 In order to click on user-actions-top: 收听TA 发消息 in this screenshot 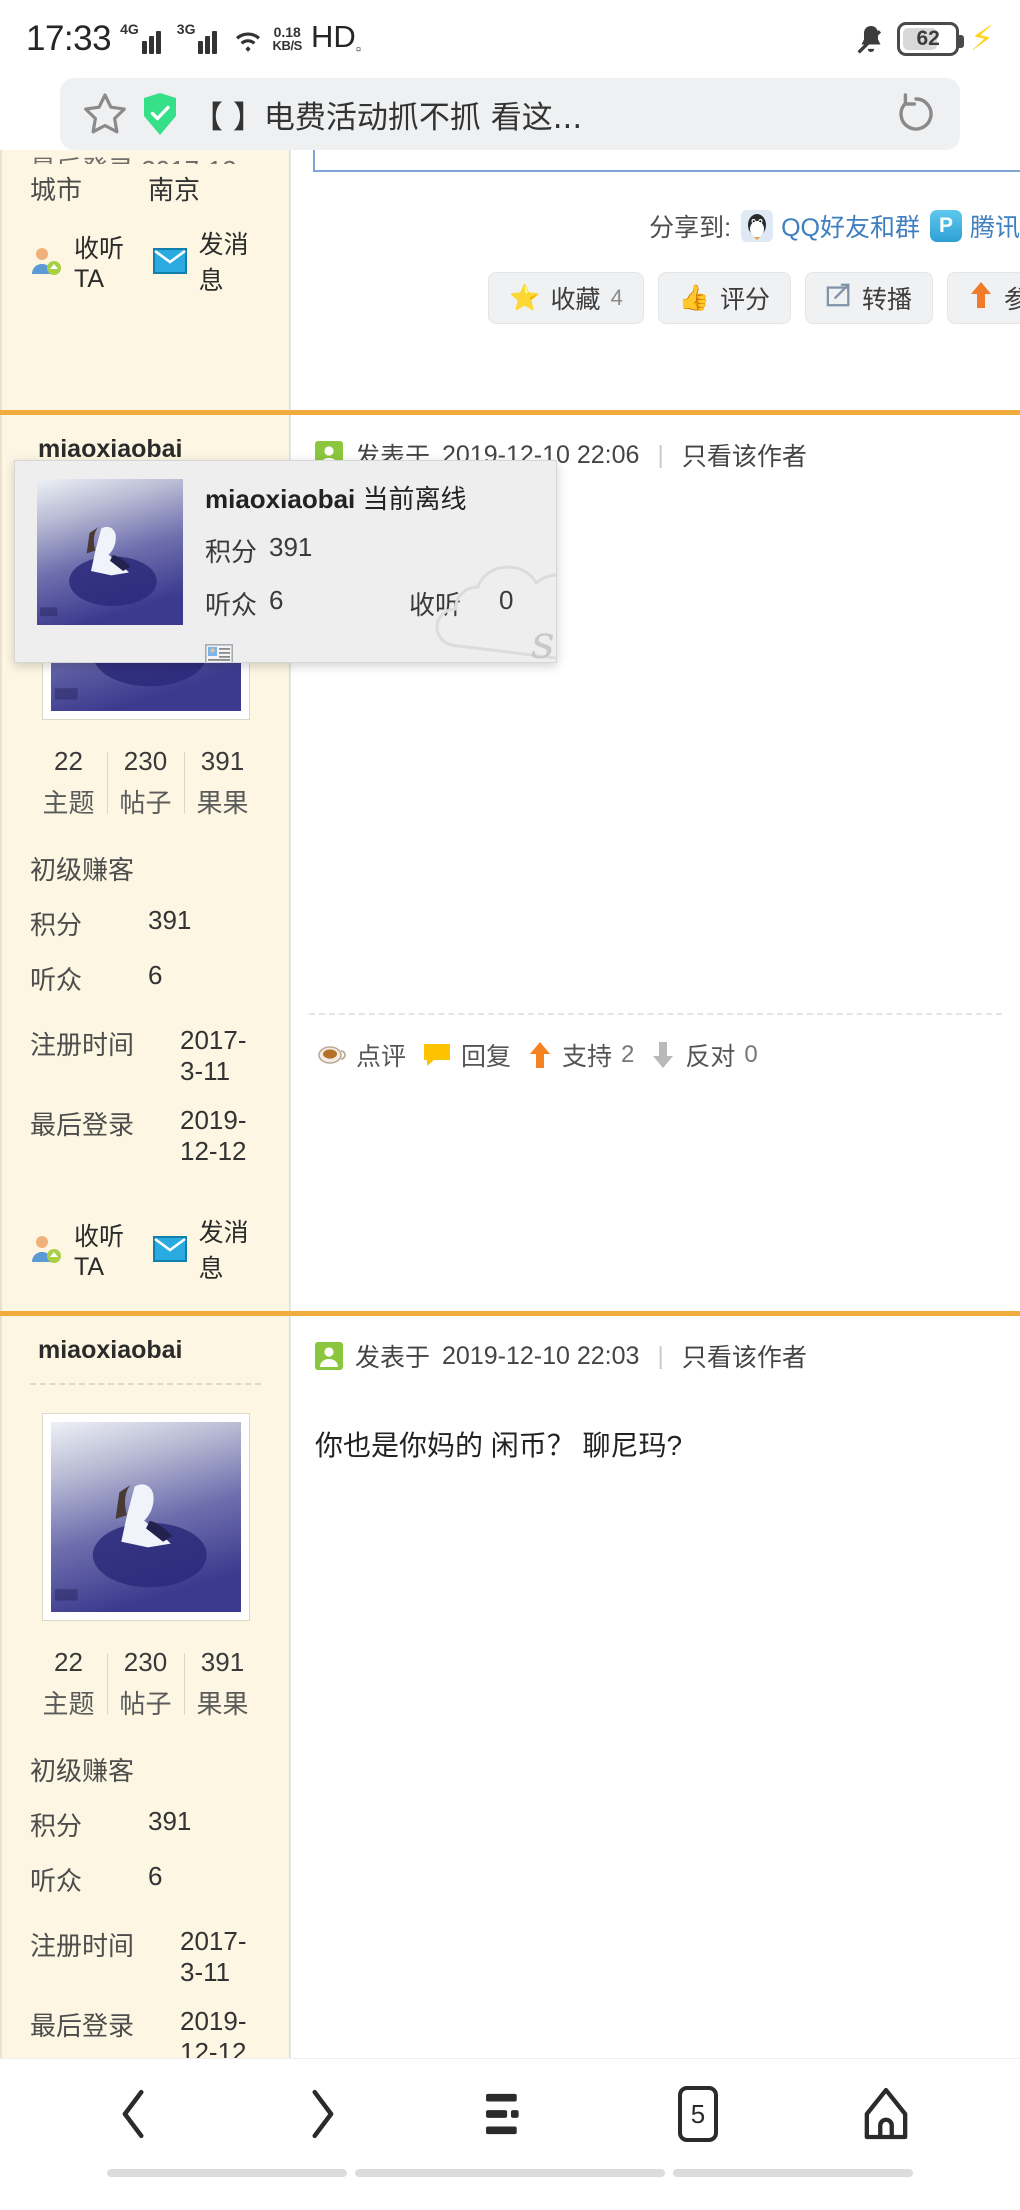, I will do `click(145, 274)`.